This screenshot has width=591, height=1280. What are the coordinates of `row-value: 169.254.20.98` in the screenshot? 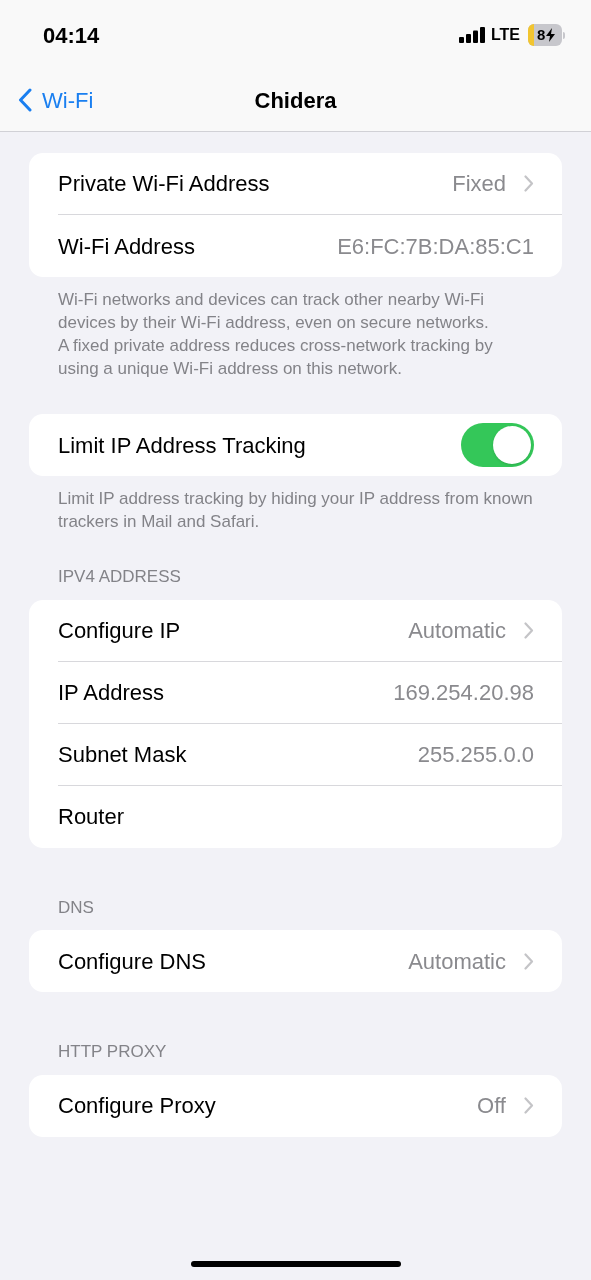 It's located at (463, 692).